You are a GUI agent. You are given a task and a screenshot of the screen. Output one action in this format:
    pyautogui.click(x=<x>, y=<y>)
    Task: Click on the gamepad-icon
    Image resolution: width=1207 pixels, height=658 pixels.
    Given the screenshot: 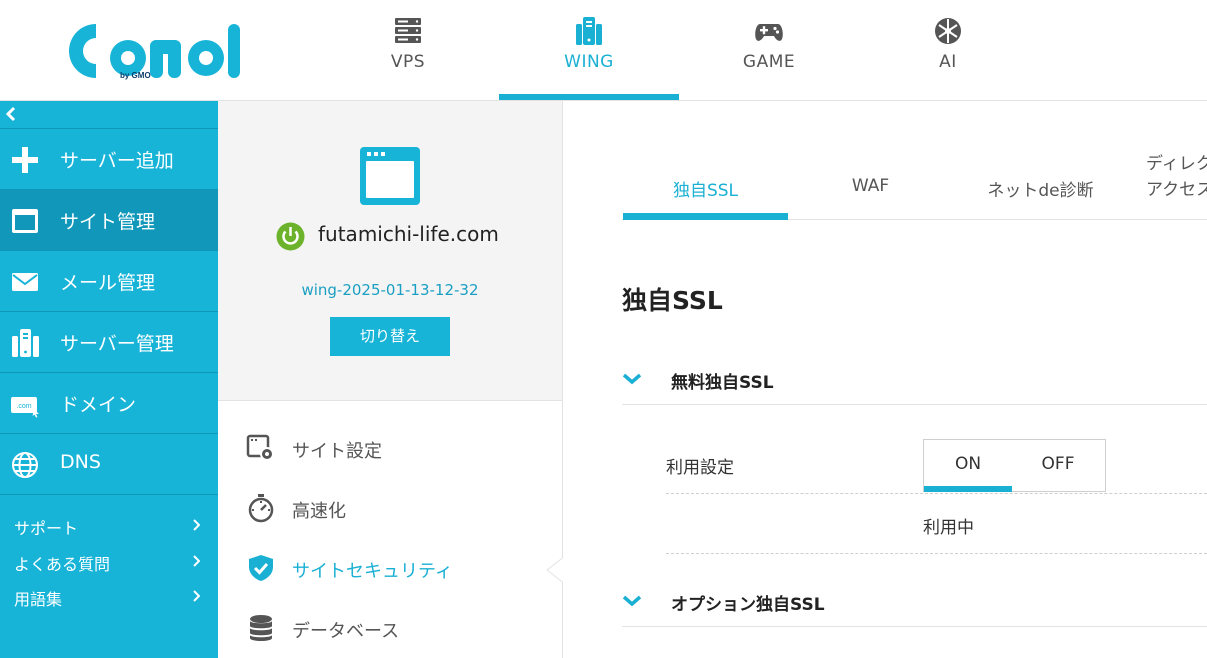 What is the action you would take?
    pyautogui.click(x=769, y=32)
    